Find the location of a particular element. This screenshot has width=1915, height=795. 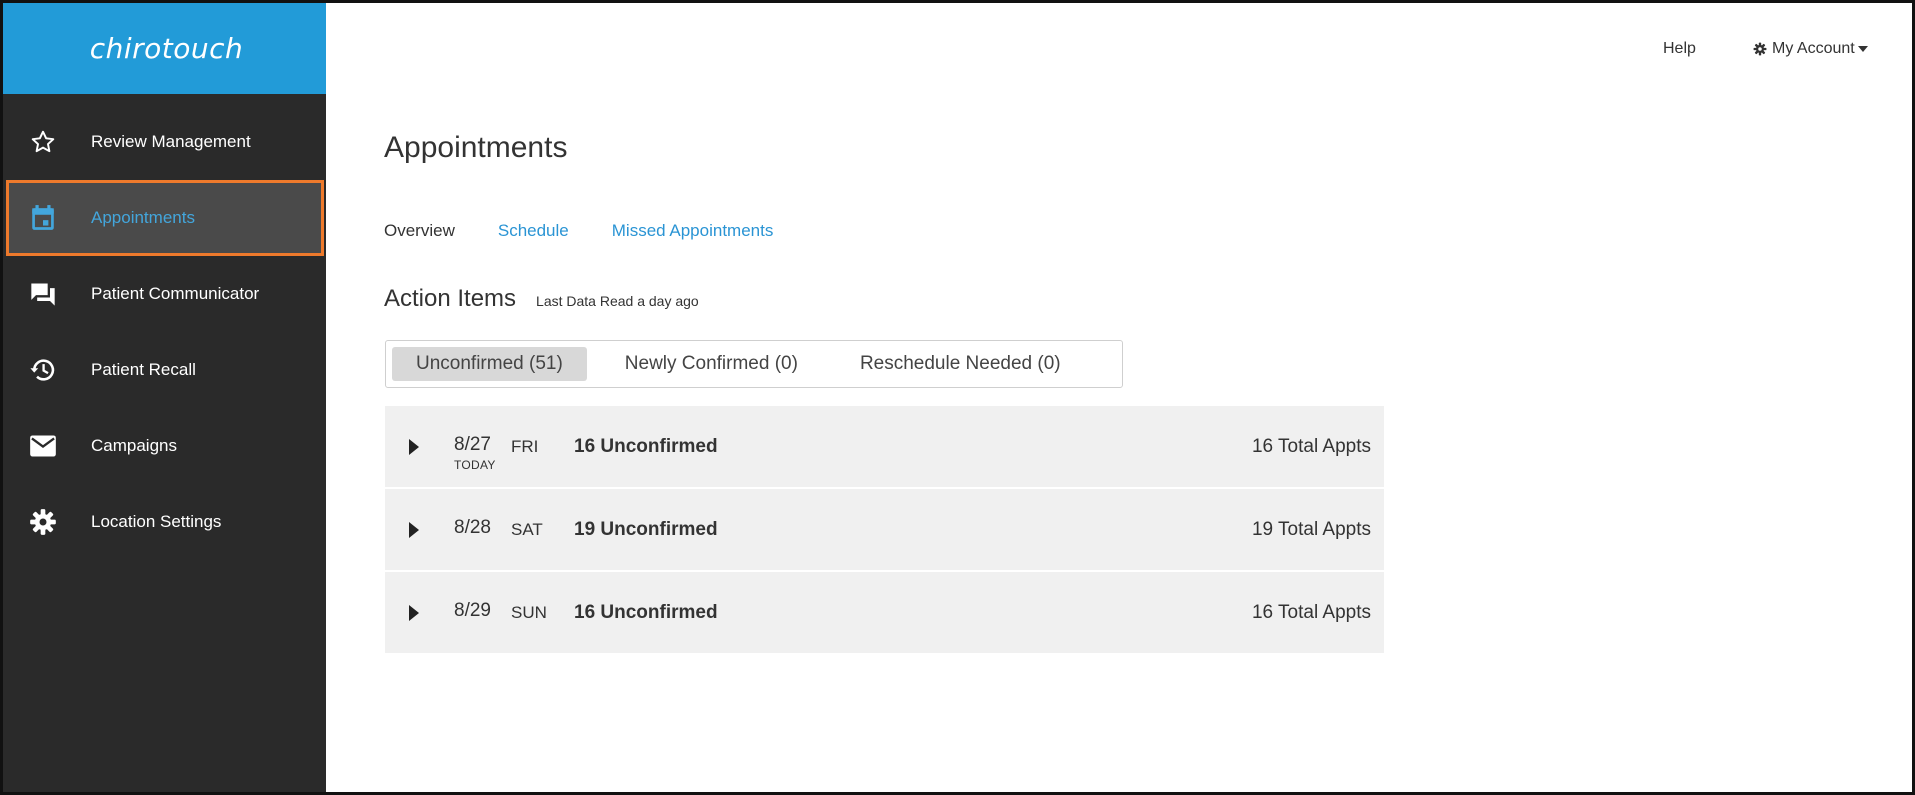

sidebar-item-patient-recall: Patient Recall is located at coordinates (164, 370).